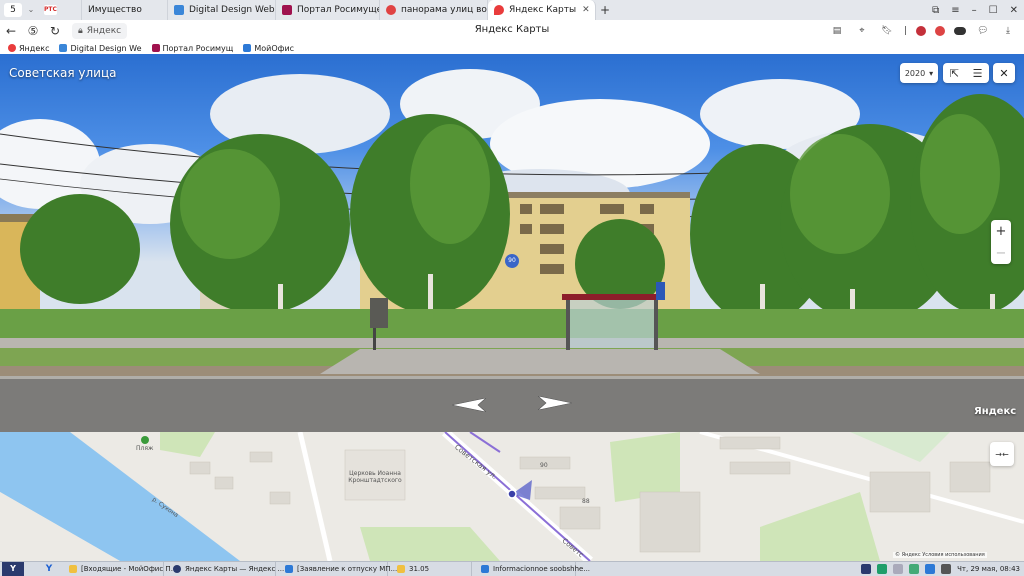 Image resolution: width=1024 pixels, height=576 pixels. Describe the element at coordinates (499, 10) in the screenshot. I see `map-pin-icon` at that location.